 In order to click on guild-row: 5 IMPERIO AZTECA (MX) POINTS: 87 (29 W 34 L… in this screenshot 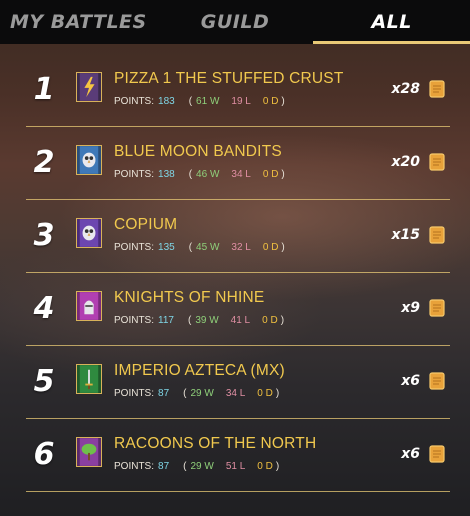, I will do `click(238, 382)`.